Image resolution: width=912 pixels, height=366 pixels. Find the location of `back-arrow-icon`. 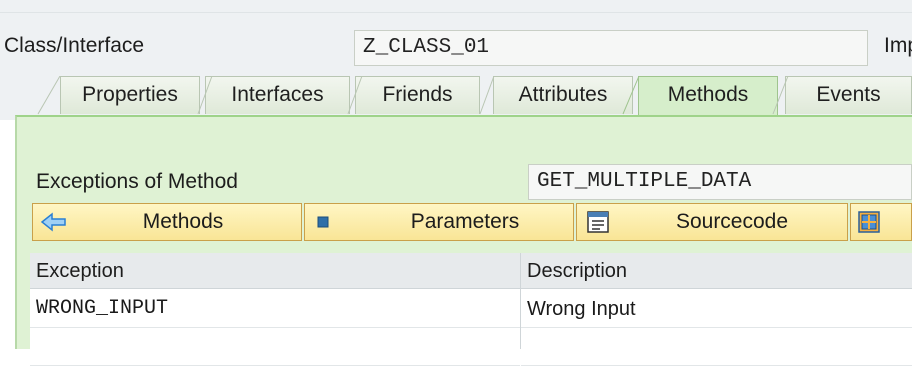

back-arrow-icon is located at coordinates (54, 222).